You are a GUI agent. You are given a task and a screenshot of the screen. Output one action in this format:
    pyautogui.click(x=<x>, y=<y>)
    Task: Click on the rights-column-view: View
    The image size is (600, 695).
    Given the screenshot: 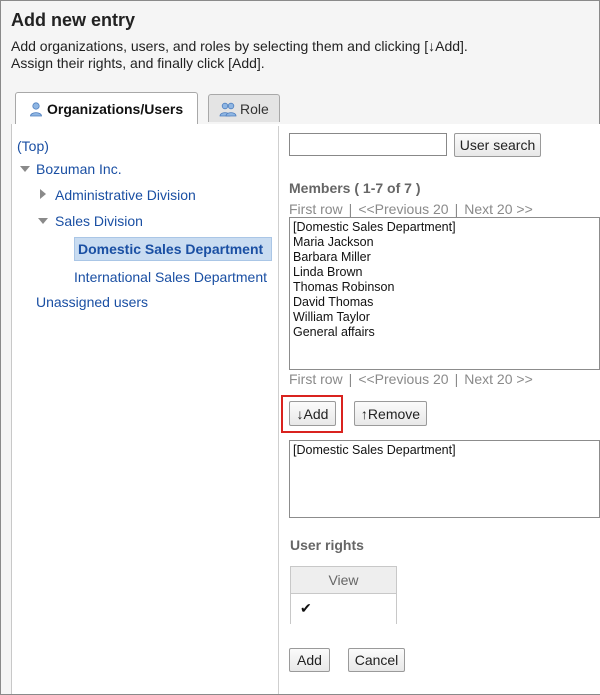 What is the action you would take?
    pyautogui.click(x=343, y=580)
    